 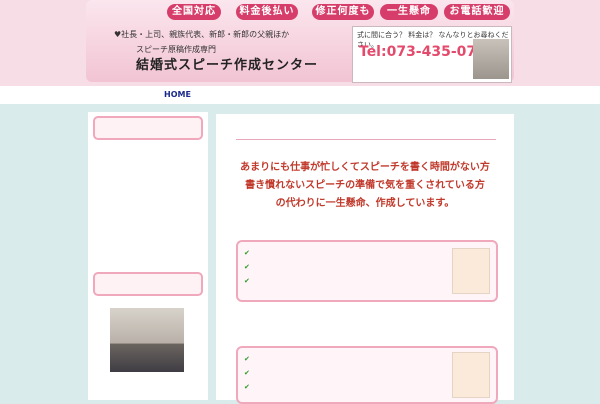 I want to click on hero-line: 書き慣れないスピーチの準備で気を重くされている方, so click(x=365, y=185).